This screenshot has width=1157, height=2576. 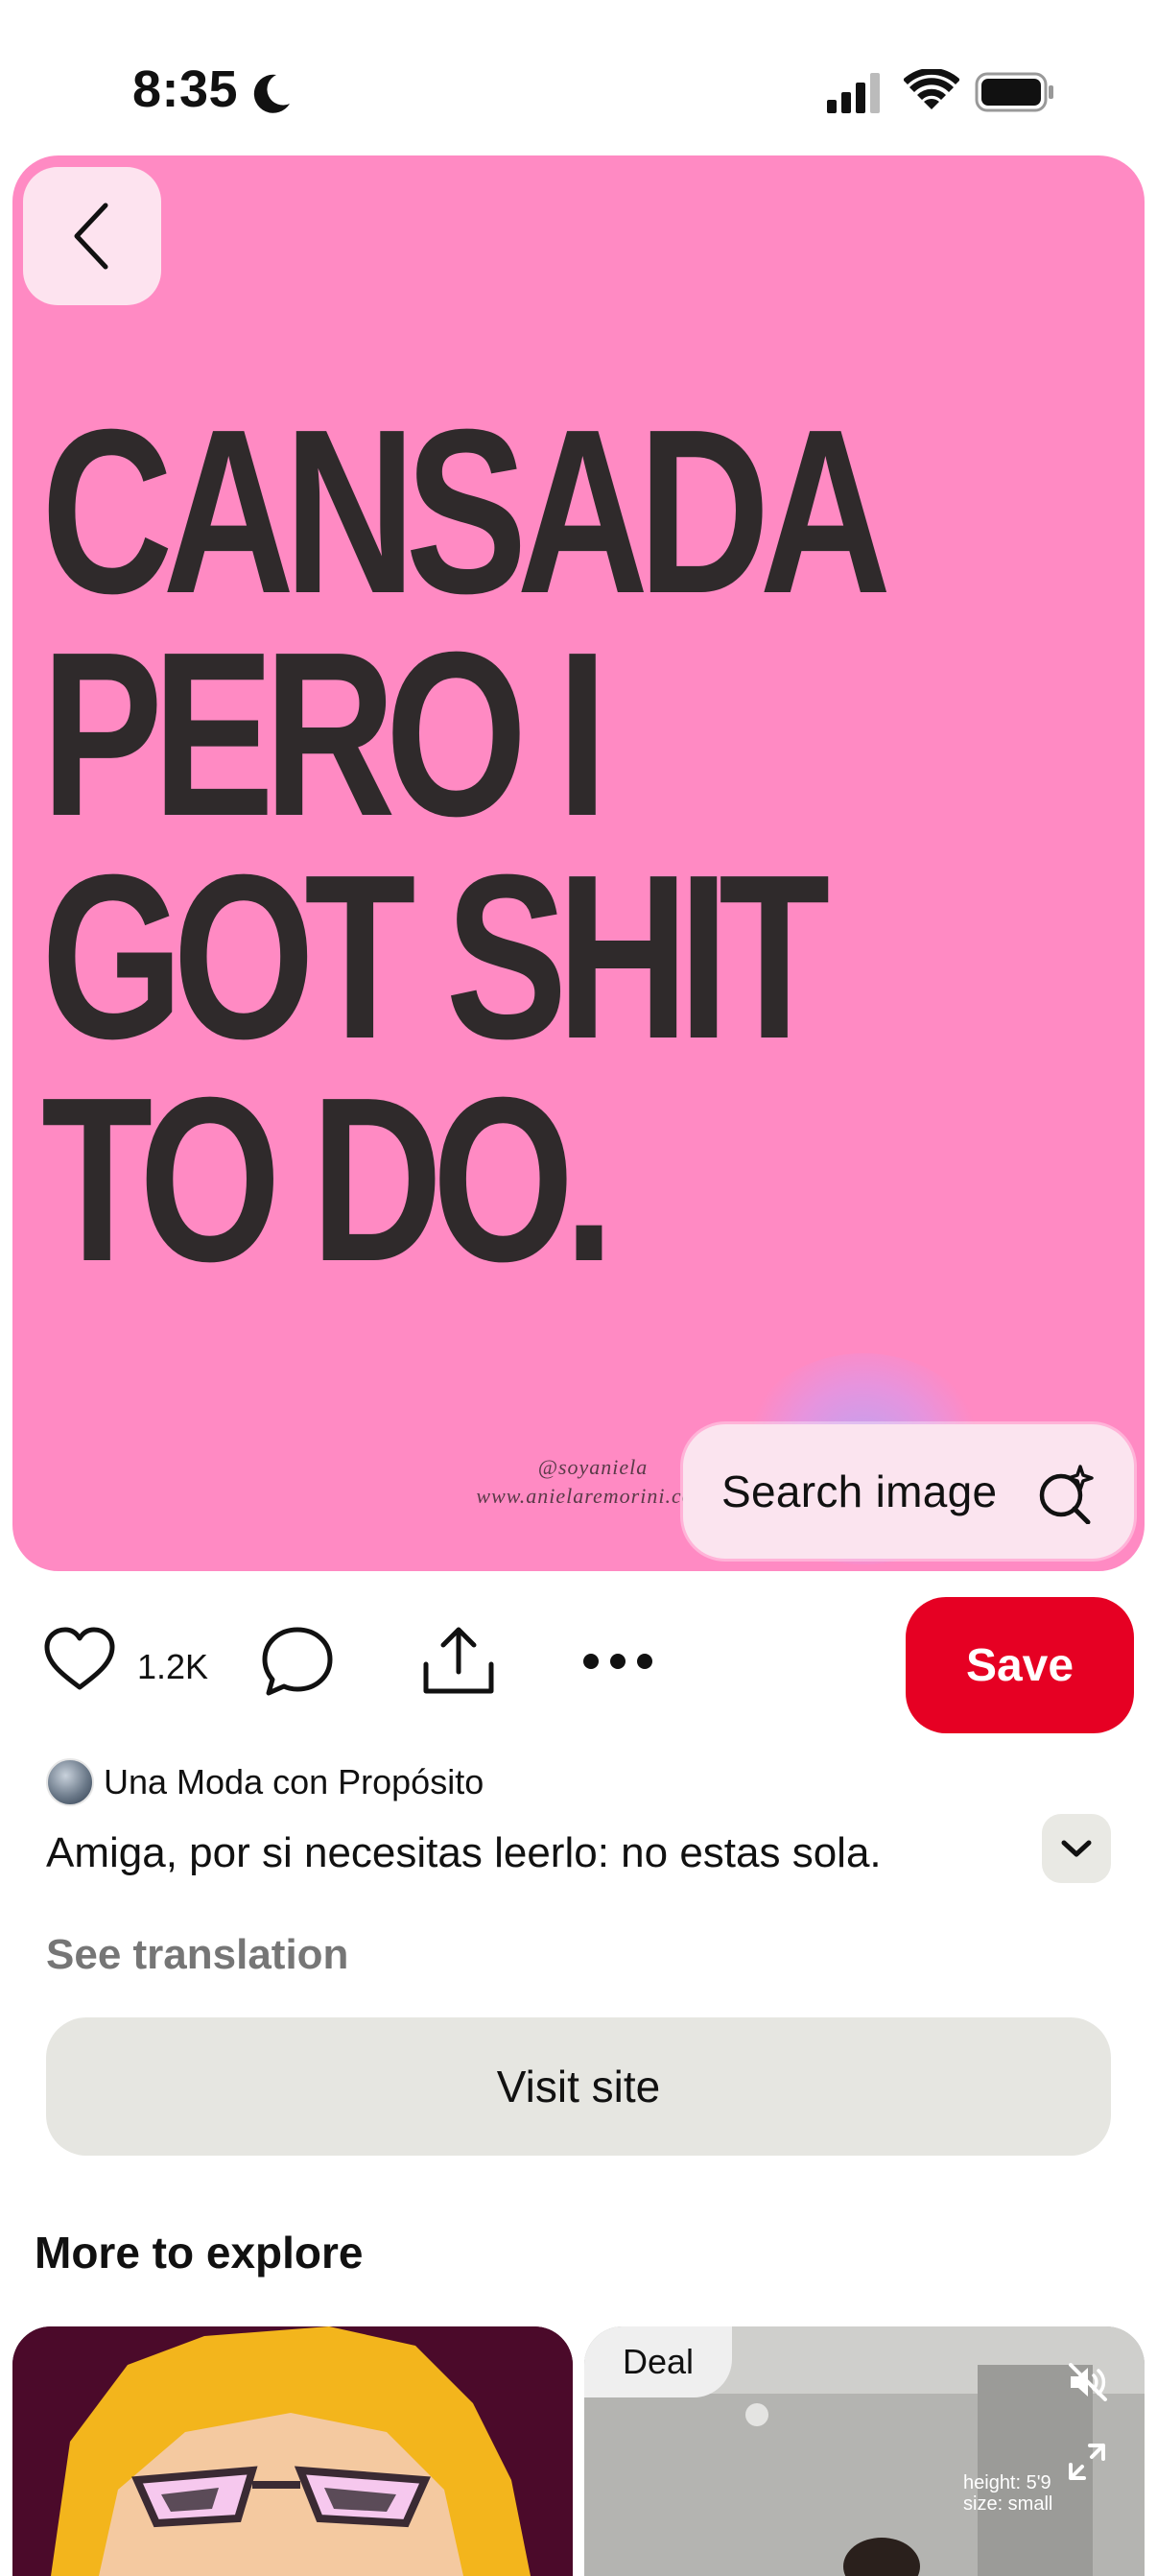 I want to click on card-overlay-text: height: 5'9 size: small, so click(x=1007, y=2493).